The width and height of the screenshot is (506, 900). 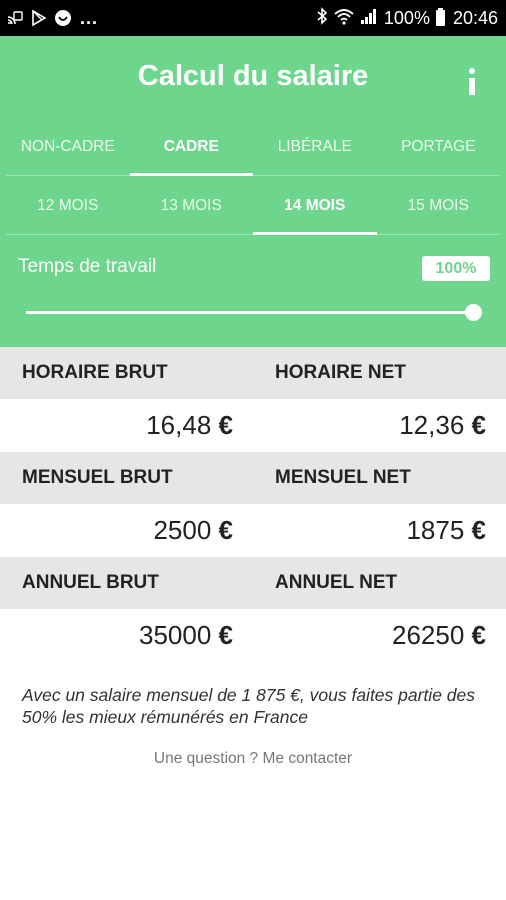 I want to click on status-right: 100% 20:46, so click(x=407, y=18).